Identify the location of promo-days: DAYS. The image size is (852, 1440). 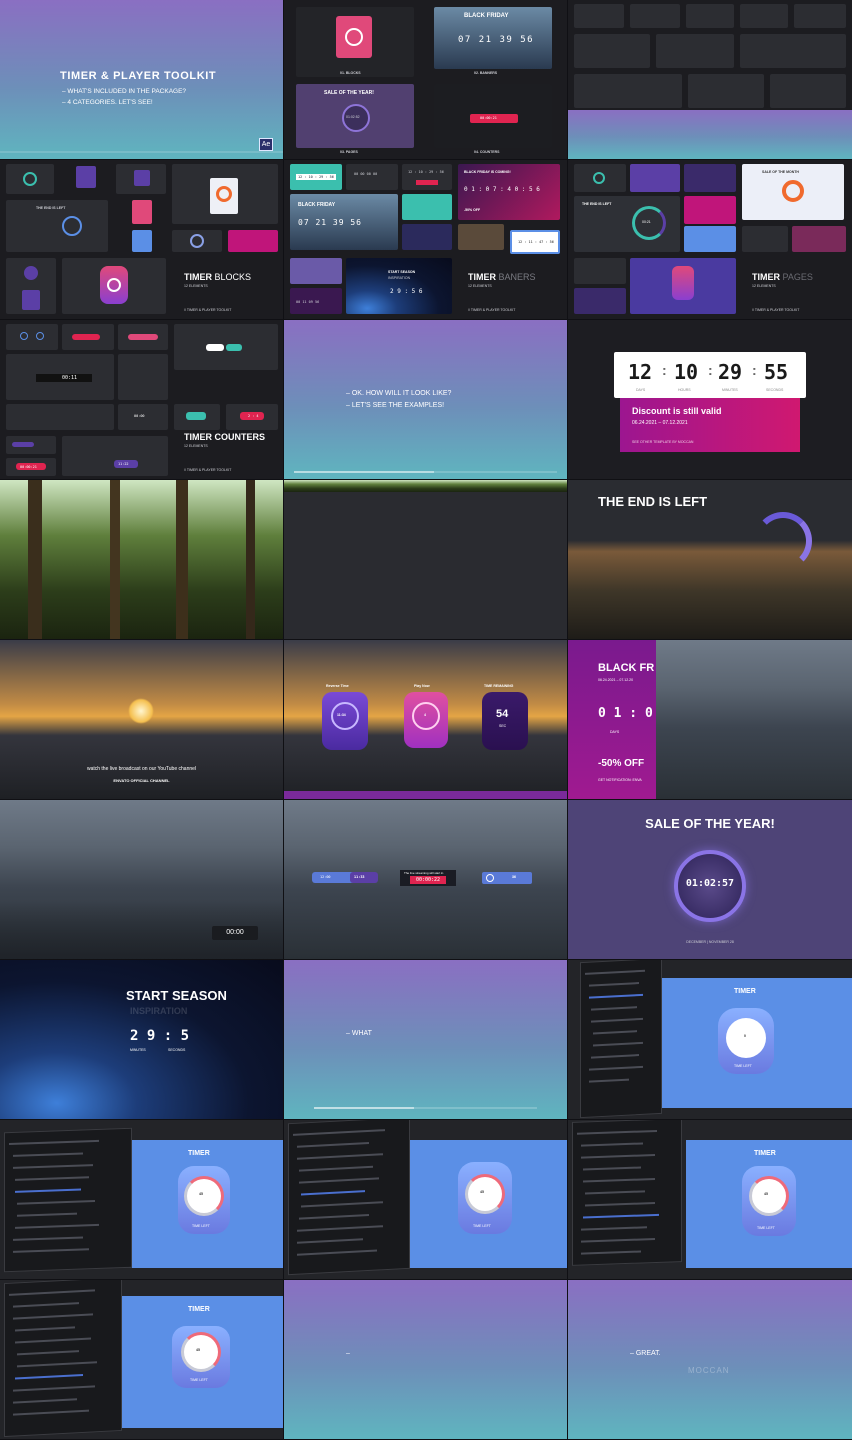
(615, 732).